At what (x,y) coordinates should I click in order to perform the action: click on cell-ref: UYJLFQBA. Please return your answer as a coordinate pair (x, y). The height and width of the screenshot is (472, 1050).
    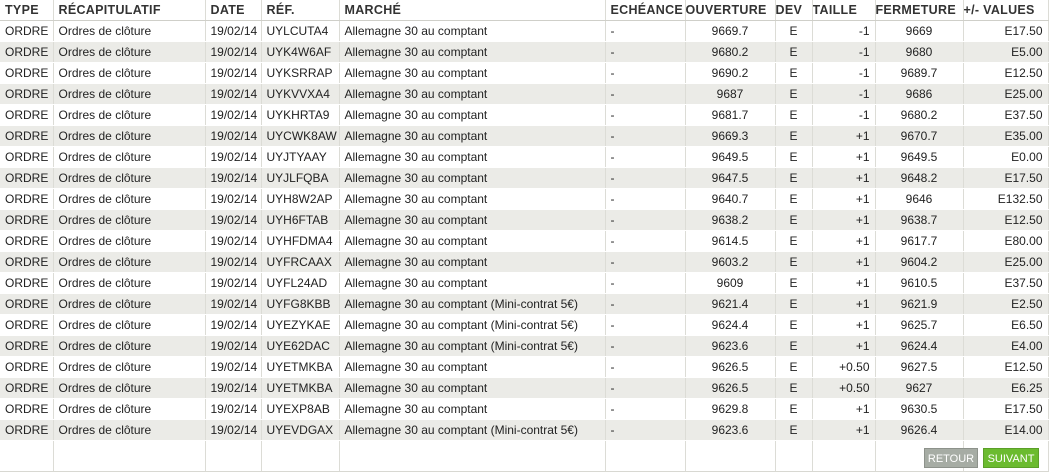
    Looking at the image, I should click on (300, 178).